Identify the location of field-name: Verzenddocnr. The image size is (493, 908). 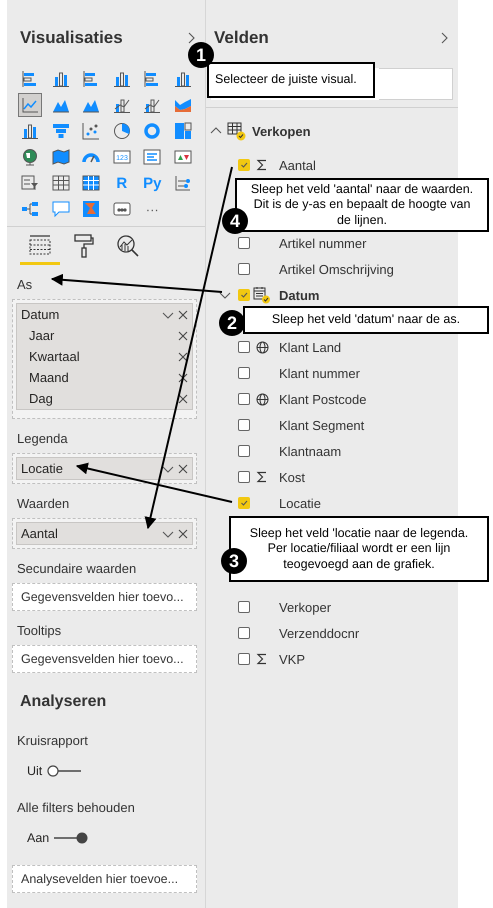
(319, 633).